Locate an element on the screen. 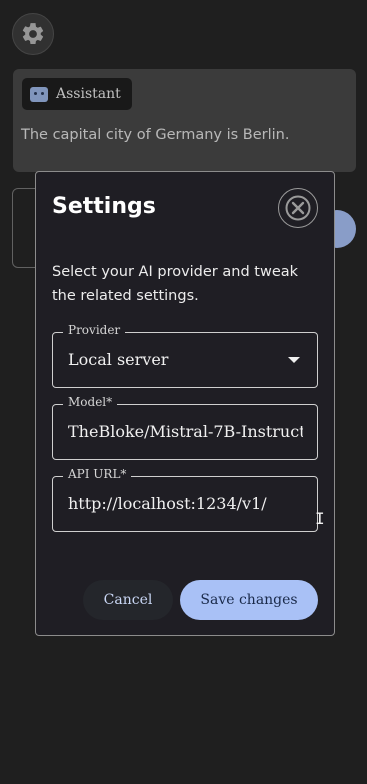  model-label: Model* is located at coordinates (90, 402).